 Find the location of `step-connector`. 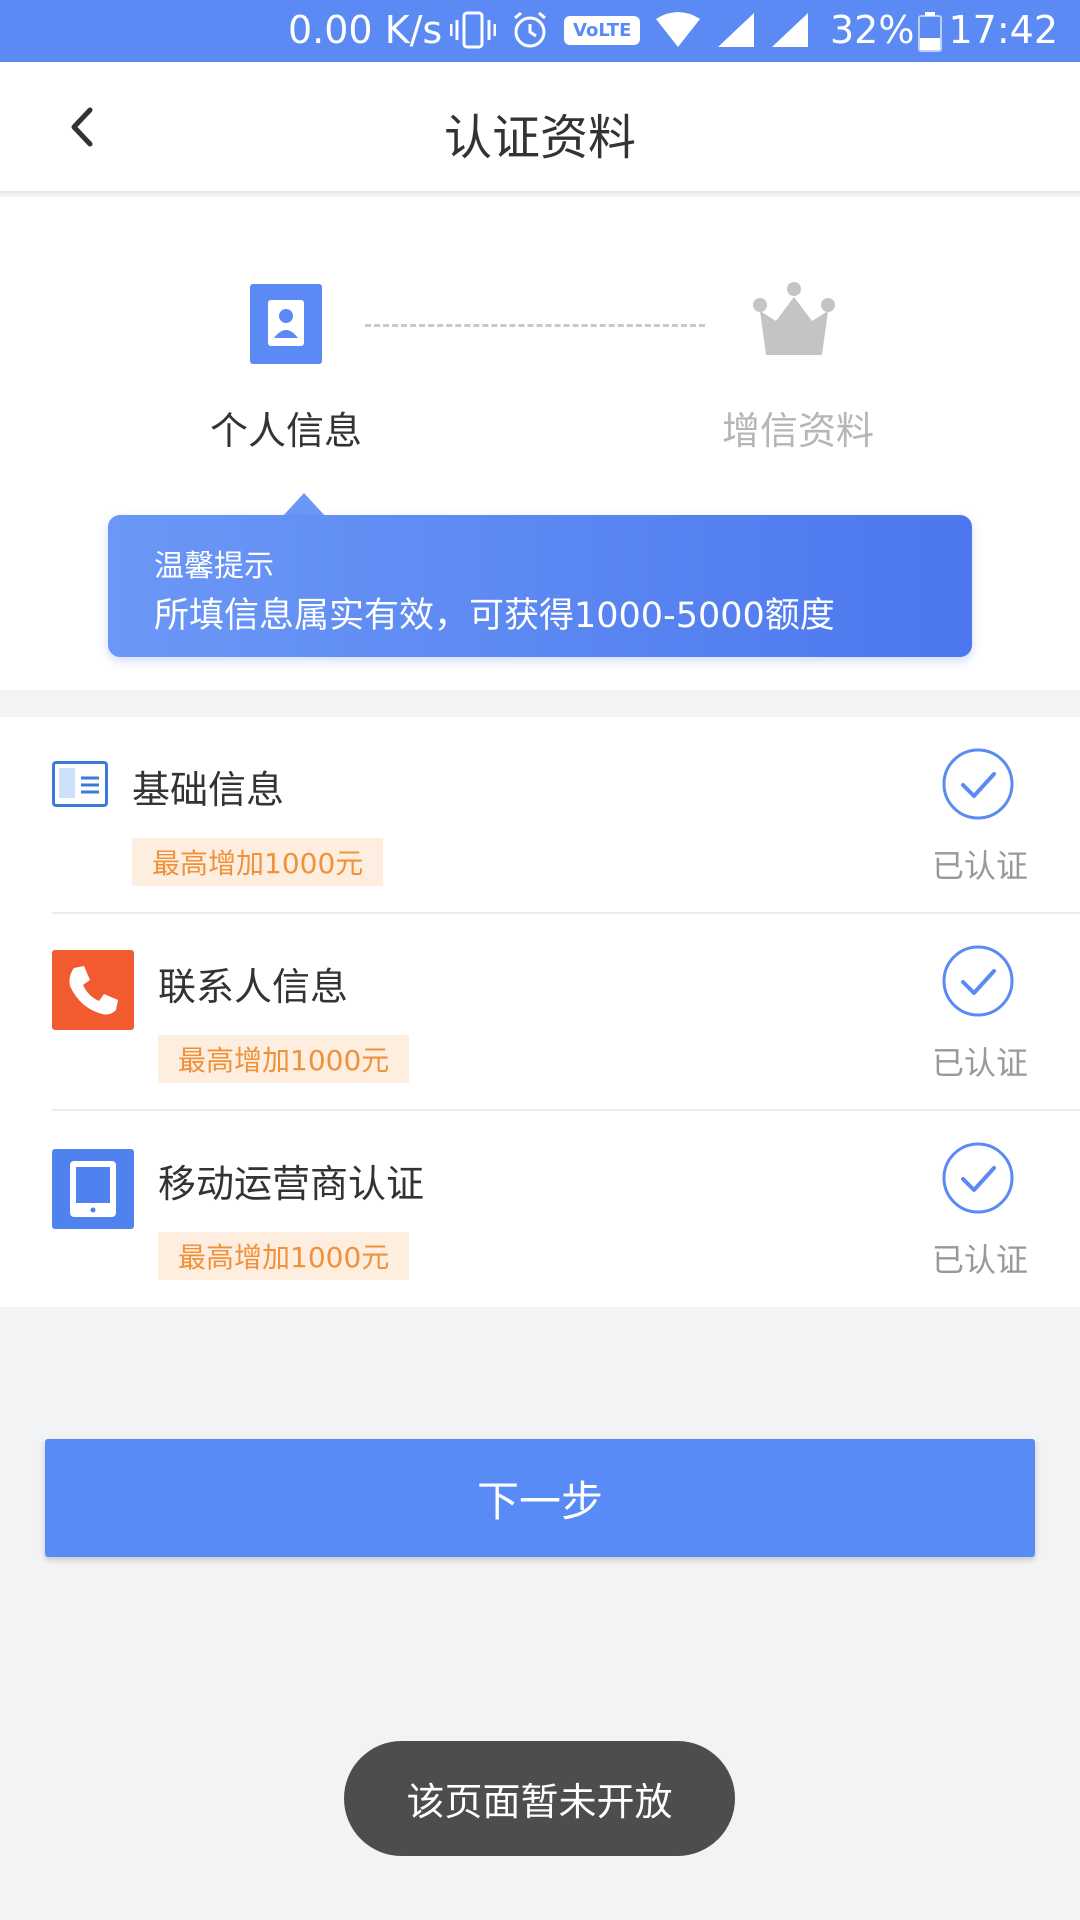

step-connector is located at coordinates (535, 325).